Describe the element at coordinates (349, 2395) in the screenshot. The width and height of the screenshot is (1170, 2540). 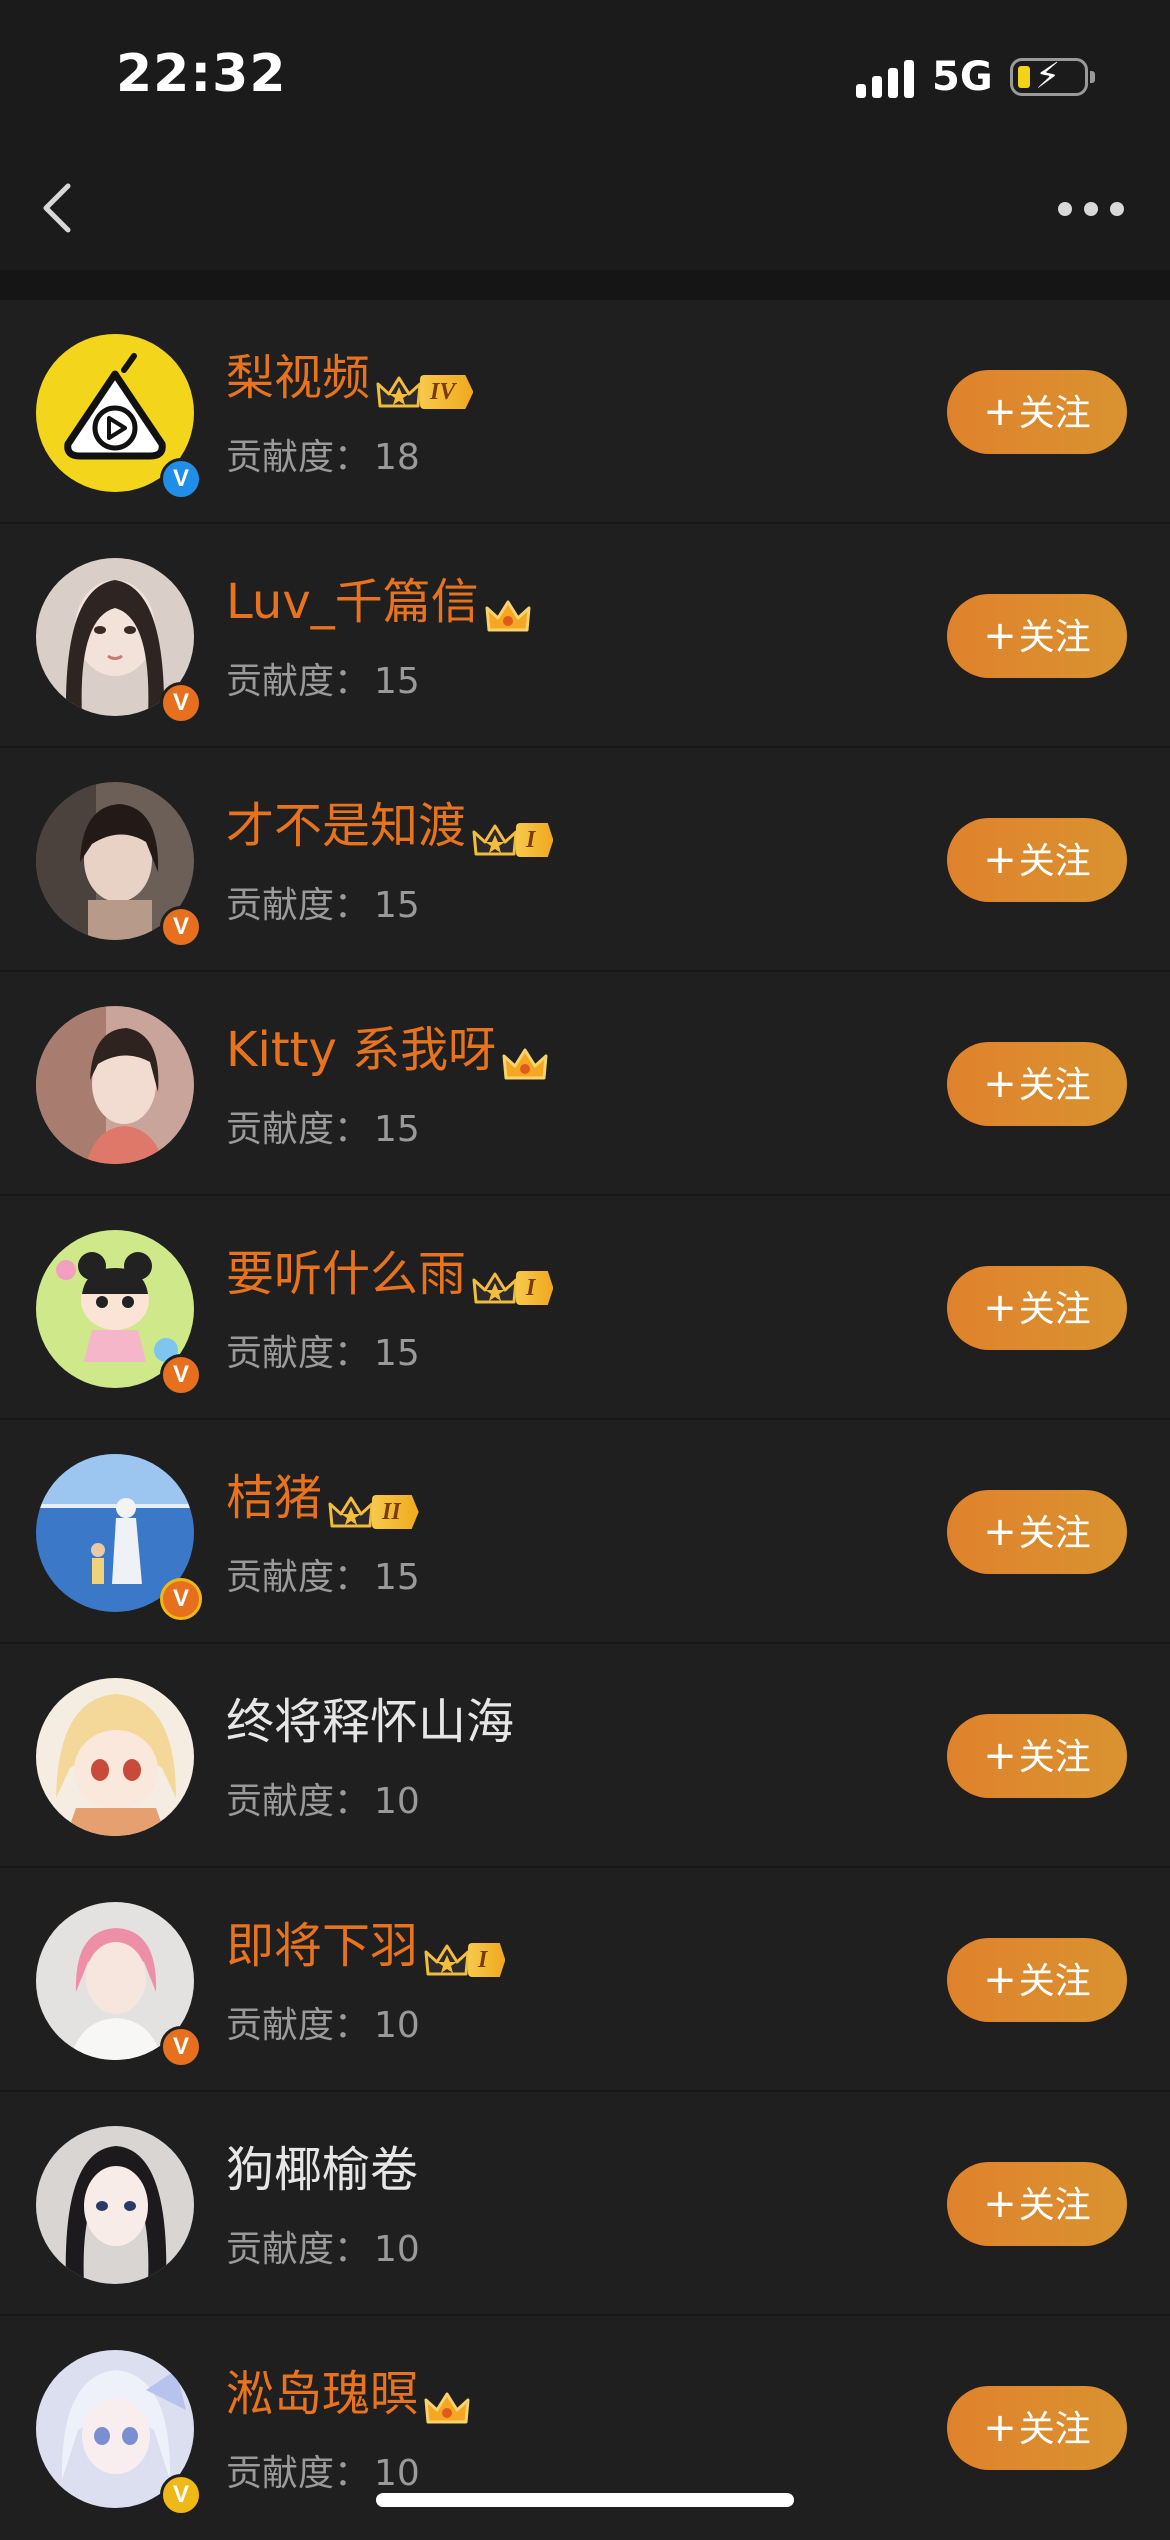
I see `user-name: 淞岛瑰暝` at that location.